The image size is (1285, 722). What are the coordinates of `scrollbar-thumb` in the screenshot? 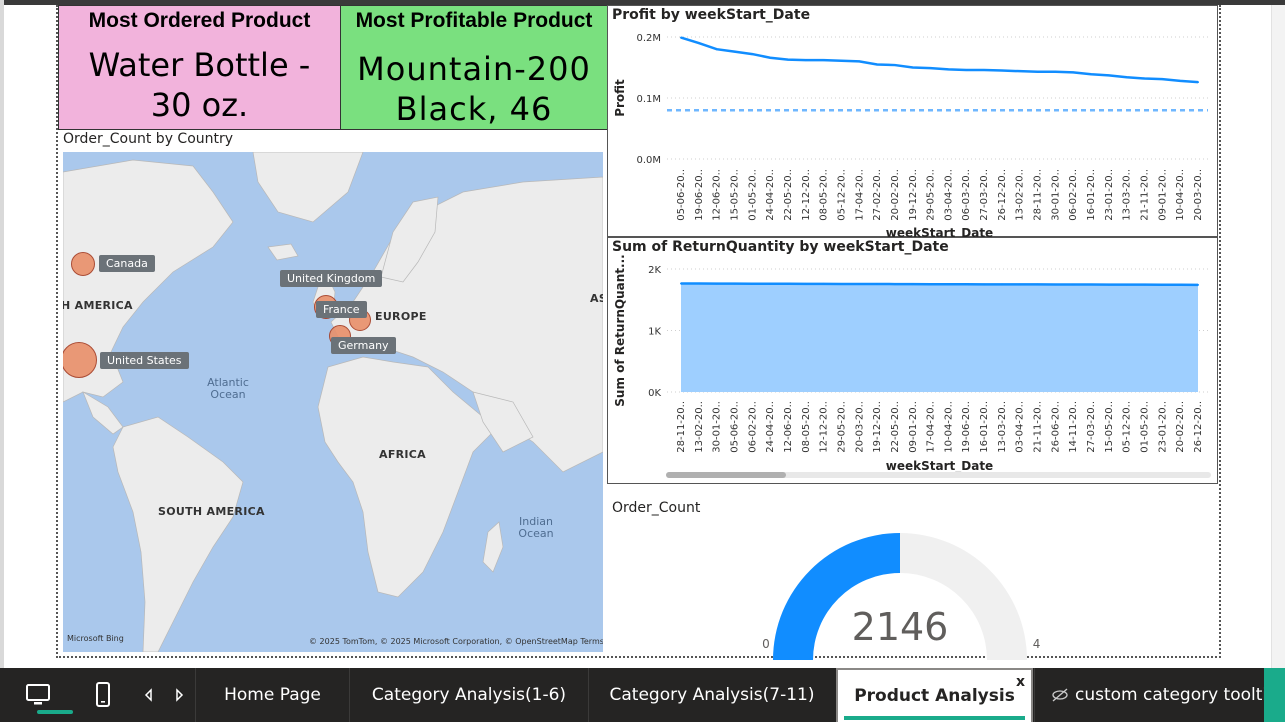 It's located at (726, 475).